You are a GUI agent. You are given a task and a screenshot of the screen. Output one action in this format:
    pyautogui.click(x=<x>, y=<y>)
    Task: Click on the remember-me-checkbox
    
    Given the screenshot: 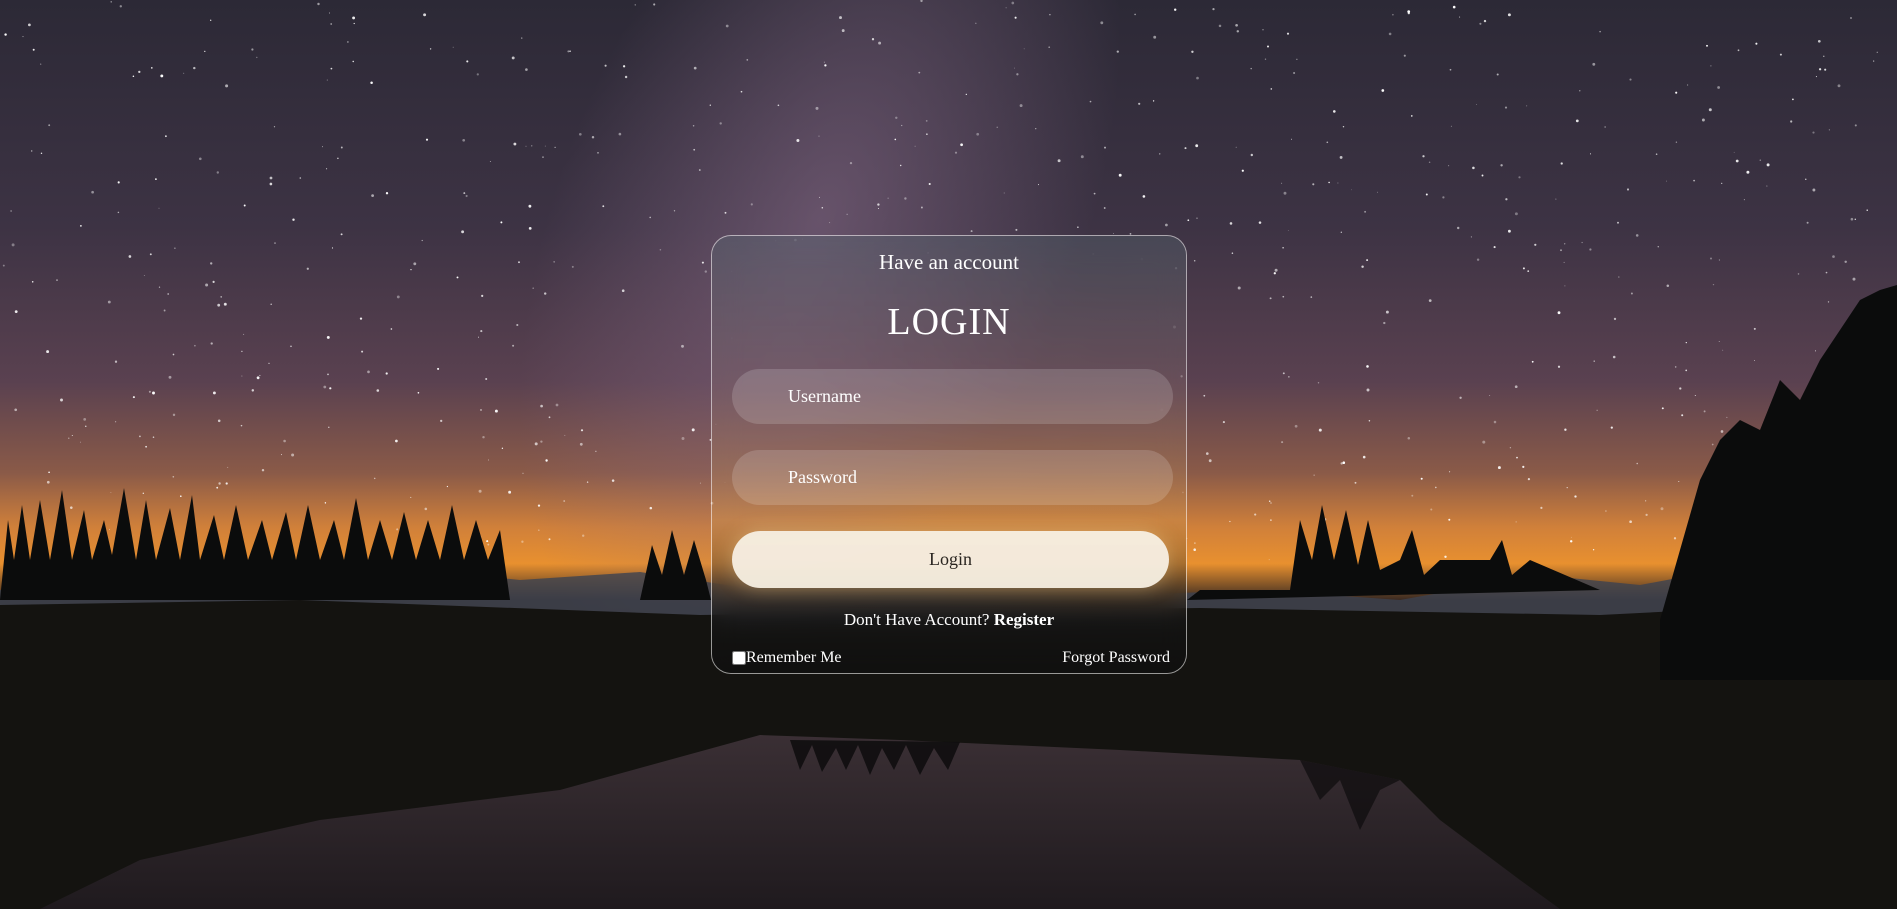 What is the action you would take?
    pyautogui.click(x=739, y=658)
    